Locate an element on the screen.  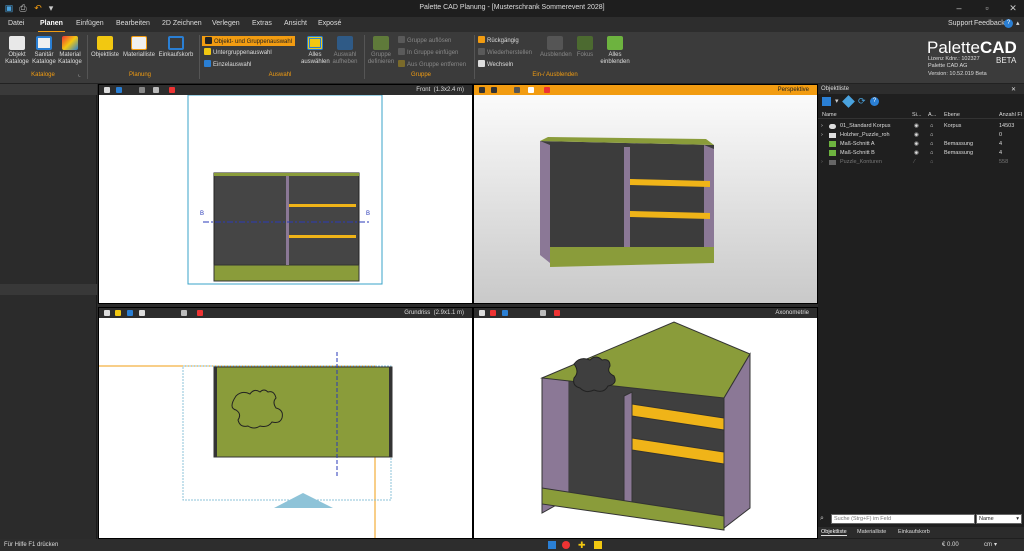
list-item: Maß-Schnitt A ◉ ⌂ Bemassung 4 is located at coordinates (921, 144).